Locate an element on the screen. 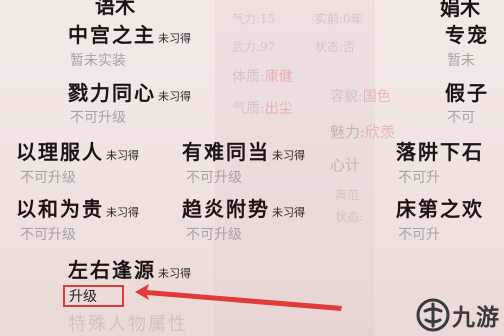 Image resolution: width=504 pixels, height=336 pixels. skill-right-chuangdizhihuan-status: 不可升 is located at coordinates (419, 234).